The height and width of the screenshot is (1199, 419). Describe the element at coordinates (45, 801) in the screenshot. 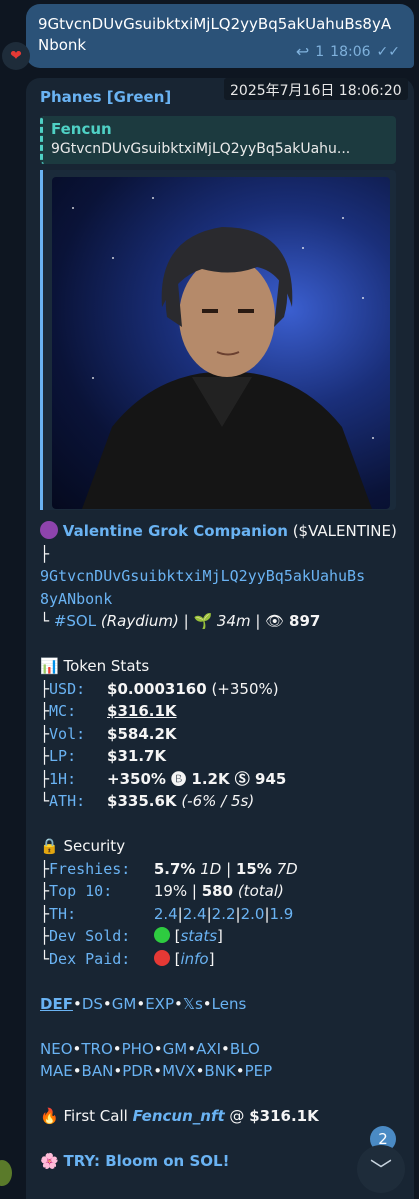

I see `tree-prefix: └` at that location.